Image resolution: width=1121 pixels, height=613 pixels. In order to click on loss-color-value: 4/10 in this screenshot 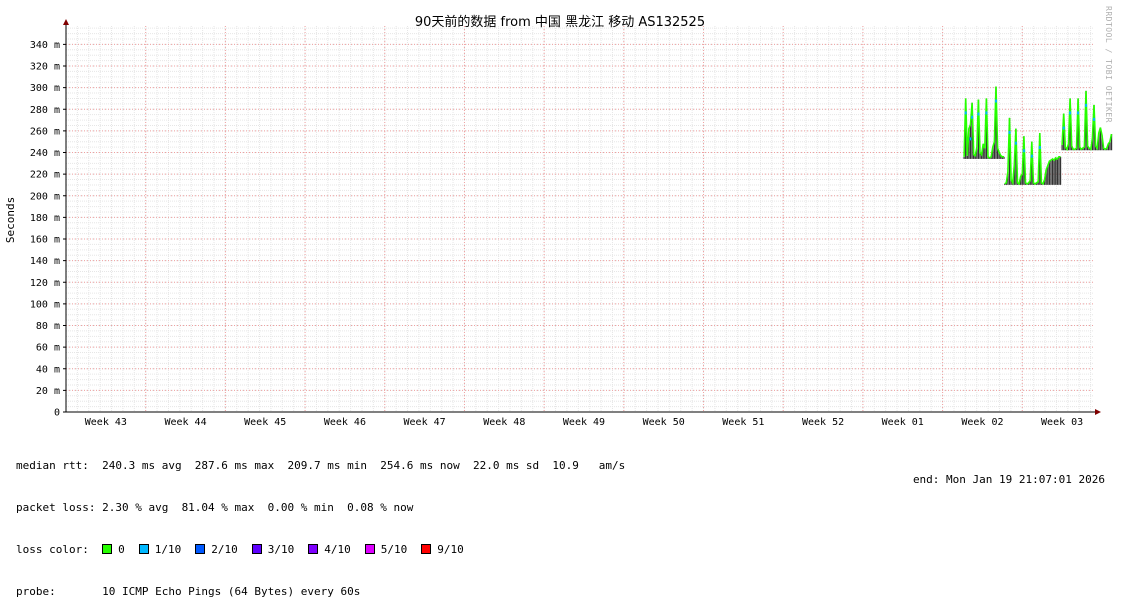, I will do `click(337, 549)`.